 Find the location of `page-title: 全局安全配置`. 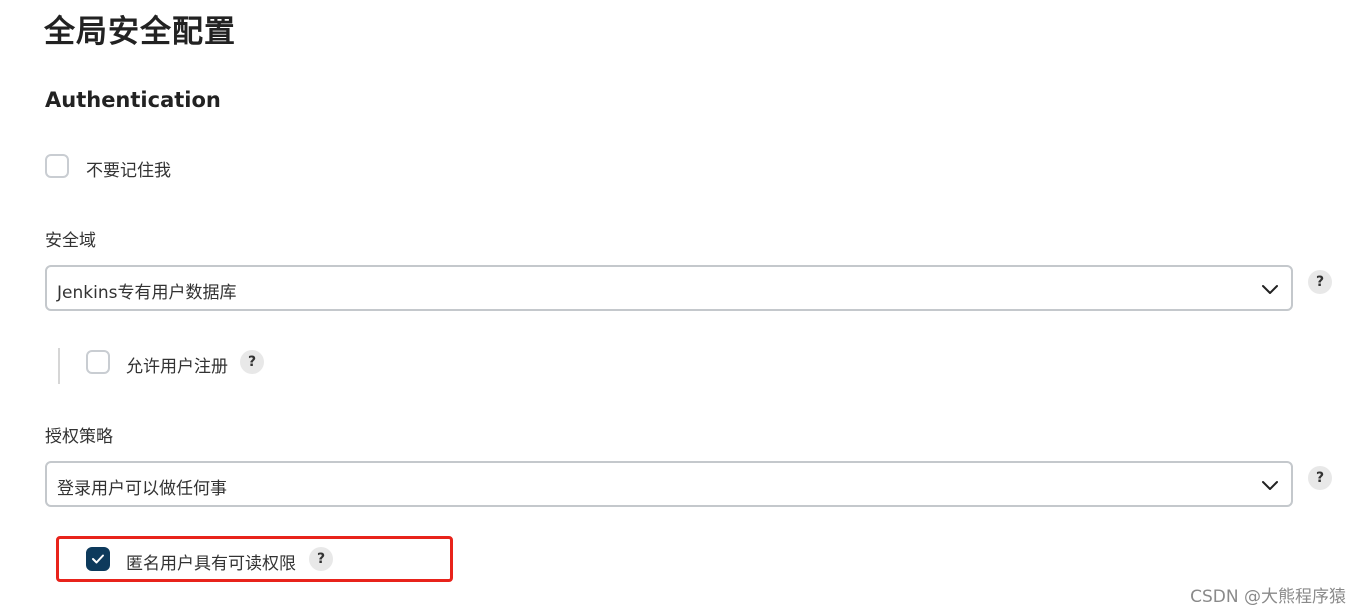

page-title: 全局安全配置 is located at coordinates (140, 32).